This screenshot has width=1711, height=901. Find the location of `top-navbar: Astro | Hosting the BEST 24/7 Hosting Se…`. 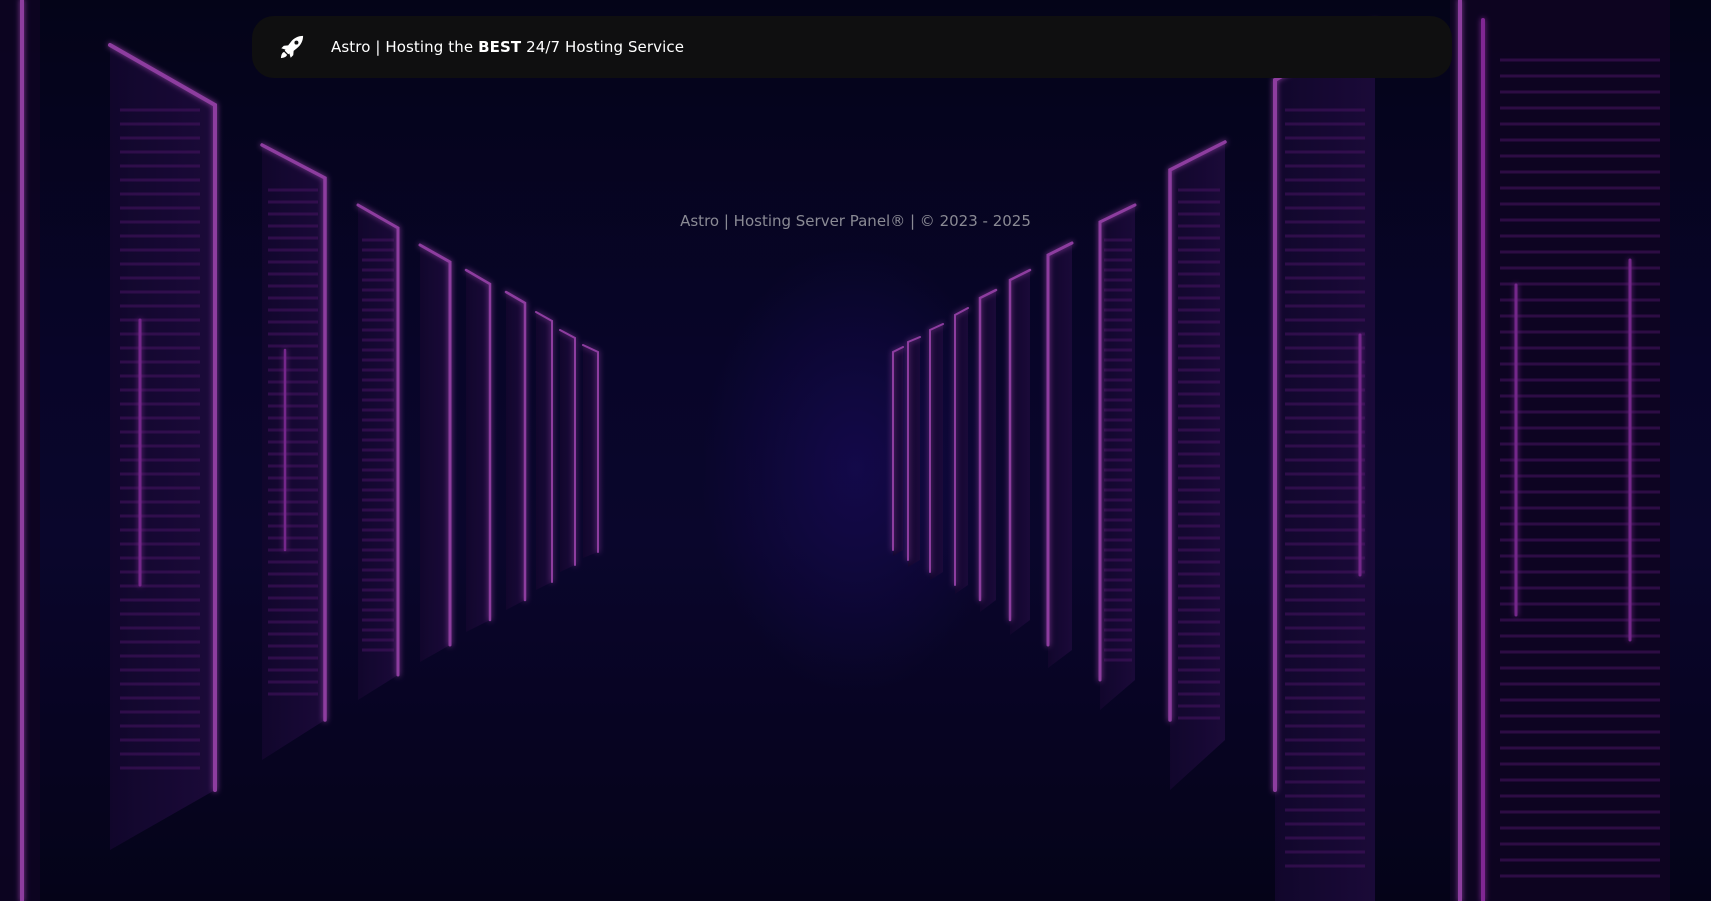

top-navbar: Astro | Hosting the BEST 24/7 Hosting Se… is located at coordinates (852, 47).